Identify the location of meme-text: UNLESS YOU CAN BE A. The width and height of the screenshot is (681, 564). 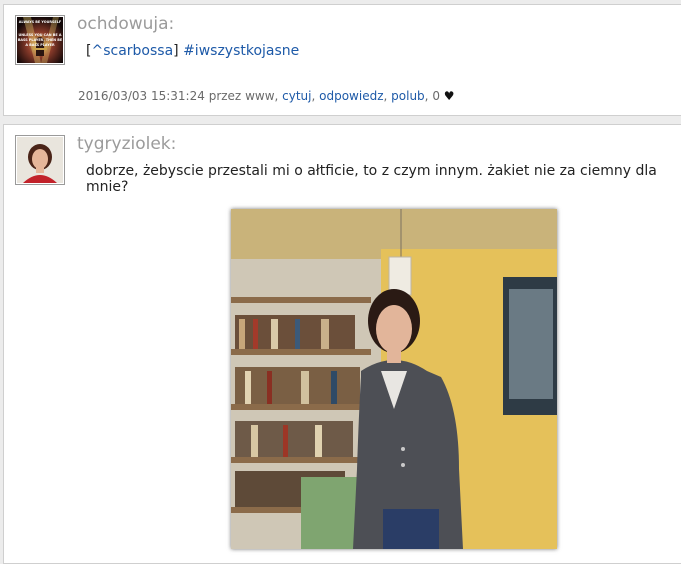
(40, 35).